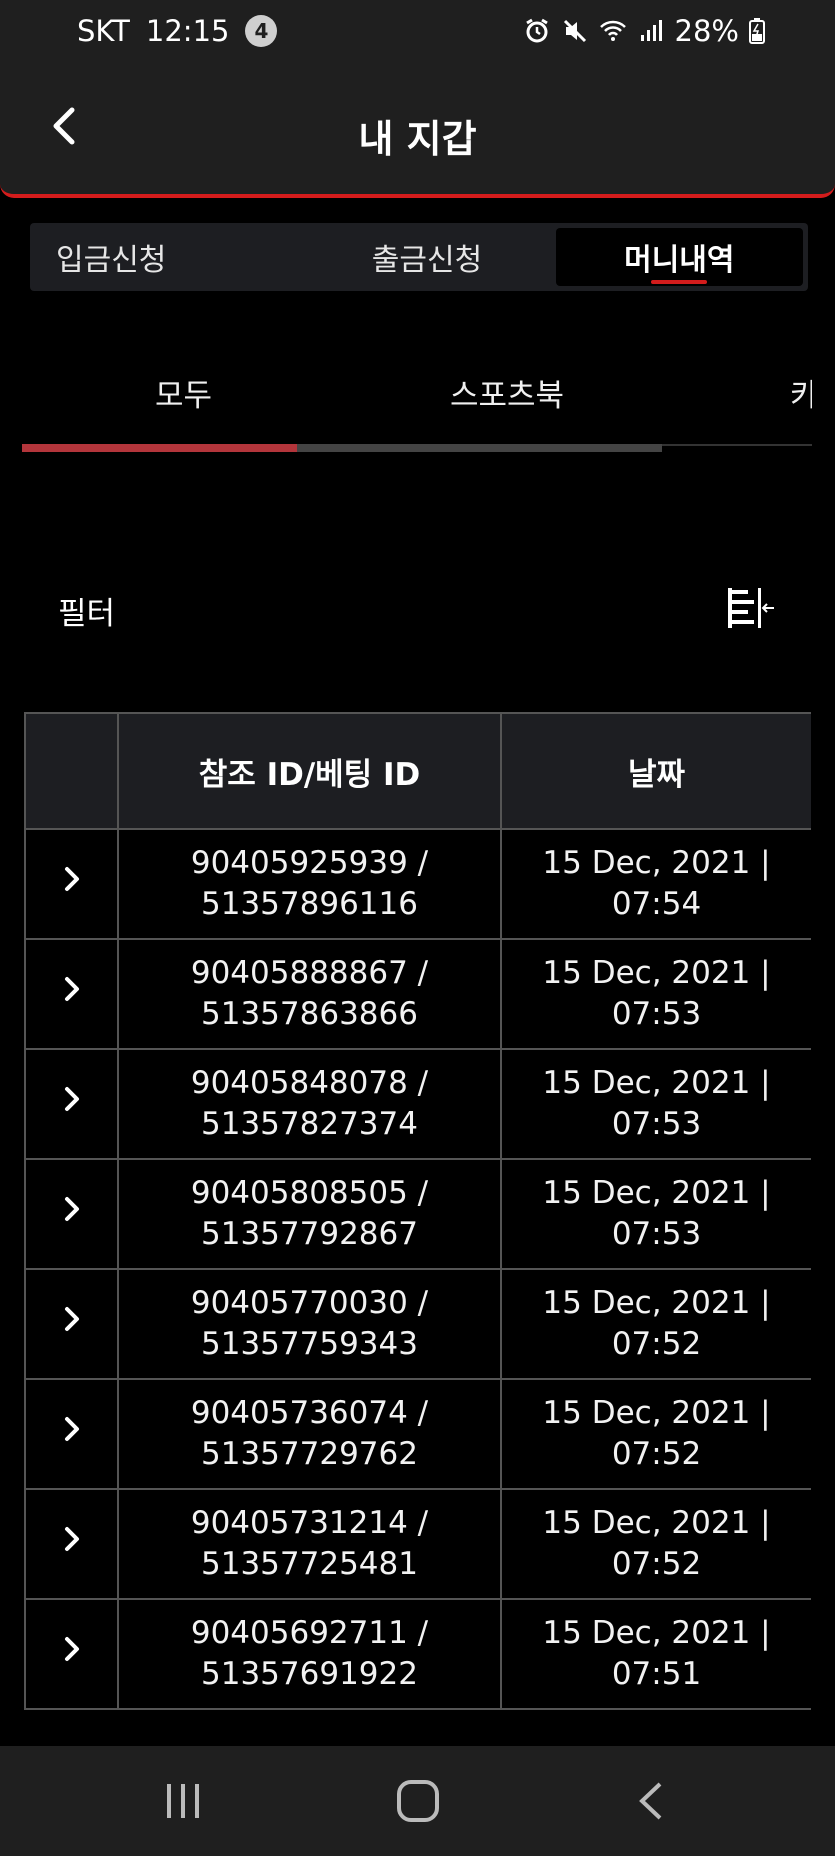  I want to click on app-header: 내 지갑, so click(417, 130).